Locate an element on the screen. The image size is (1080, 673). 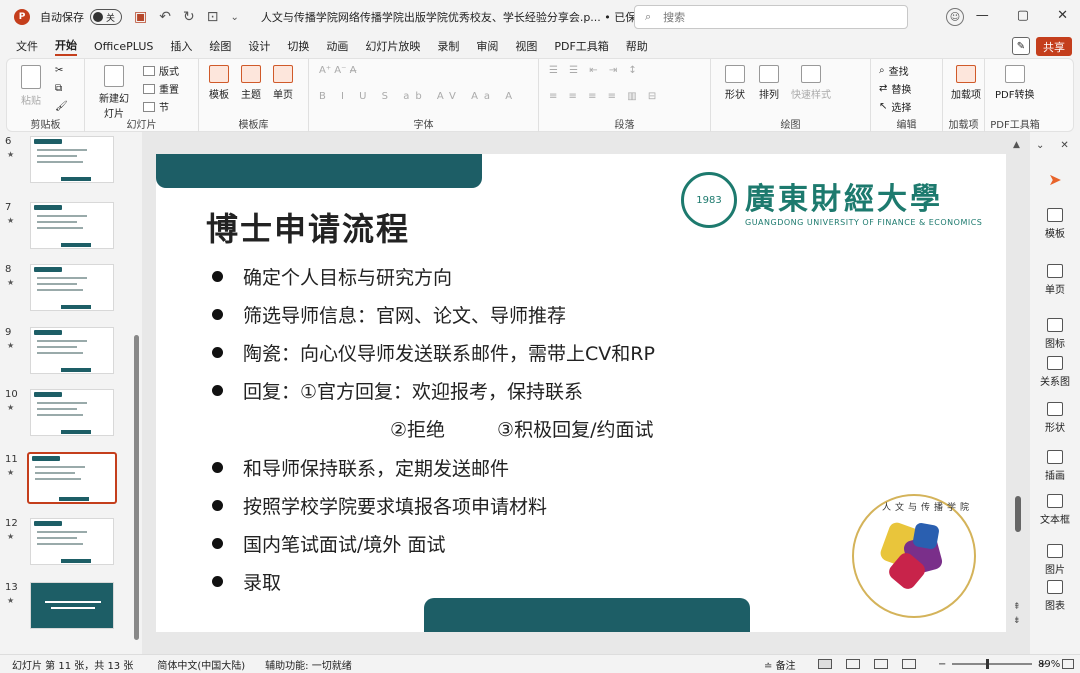
icons-icon is located at coordinates (1055, 325).